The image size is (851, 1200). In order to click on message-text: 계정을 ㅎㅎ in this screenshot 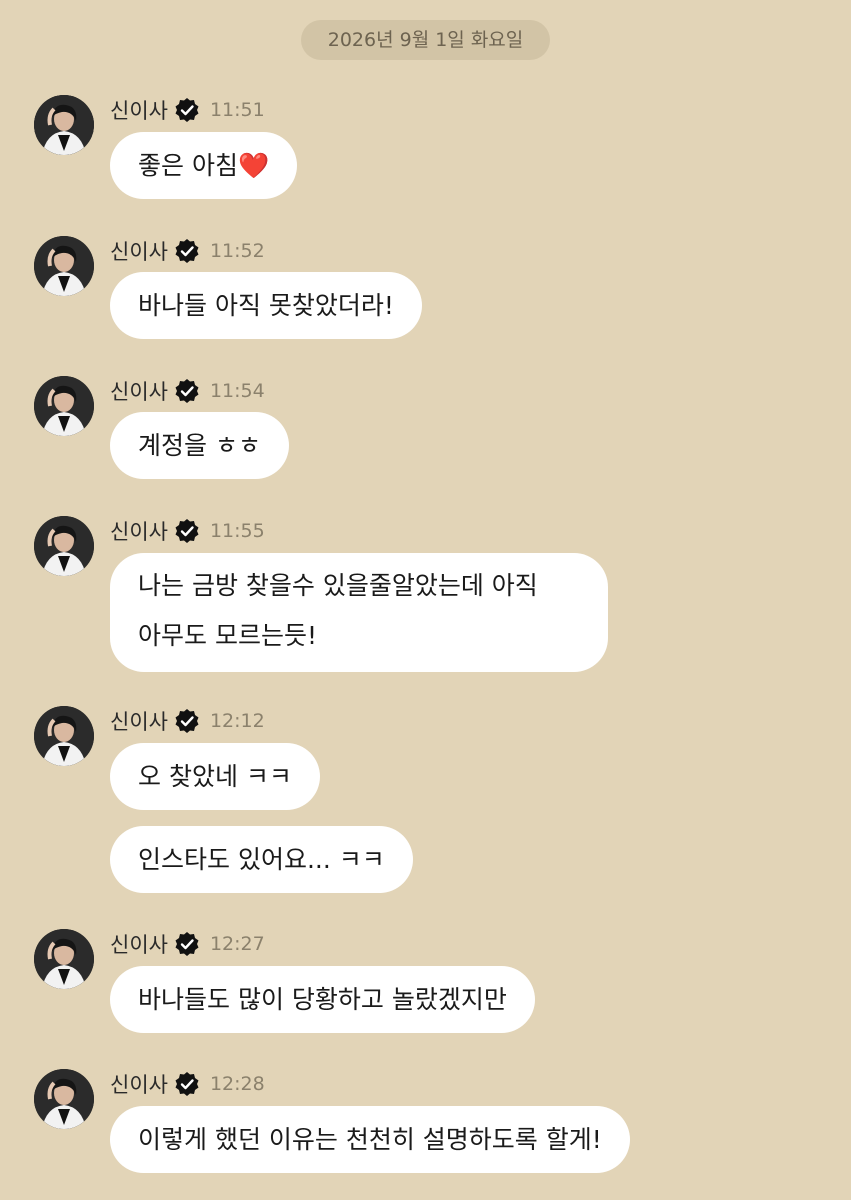, I will do `click(199, 445)`.